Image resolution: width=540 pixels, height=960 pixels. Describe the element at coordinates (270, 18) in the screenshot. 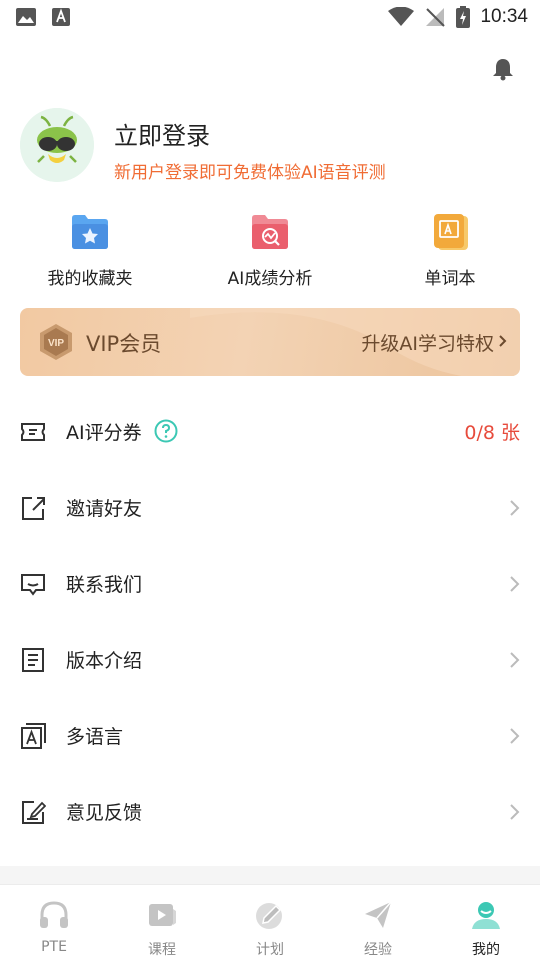

I see `status-bar: 10:34` at that location.